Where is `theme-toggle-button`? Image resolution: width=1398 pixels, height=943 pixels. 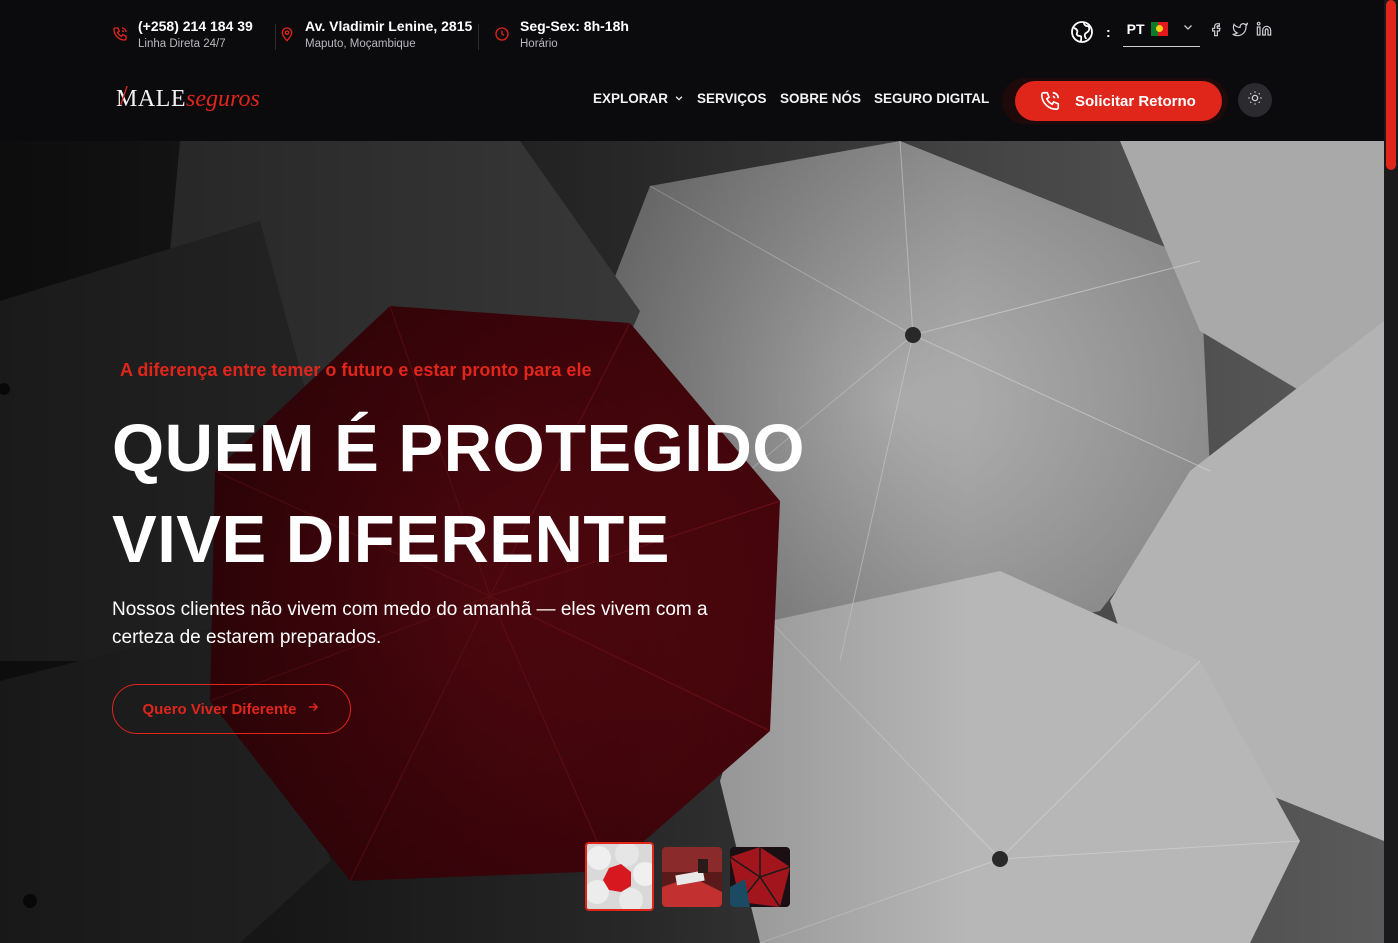 theme-toggle-button is located at coordinates (1255, 100).